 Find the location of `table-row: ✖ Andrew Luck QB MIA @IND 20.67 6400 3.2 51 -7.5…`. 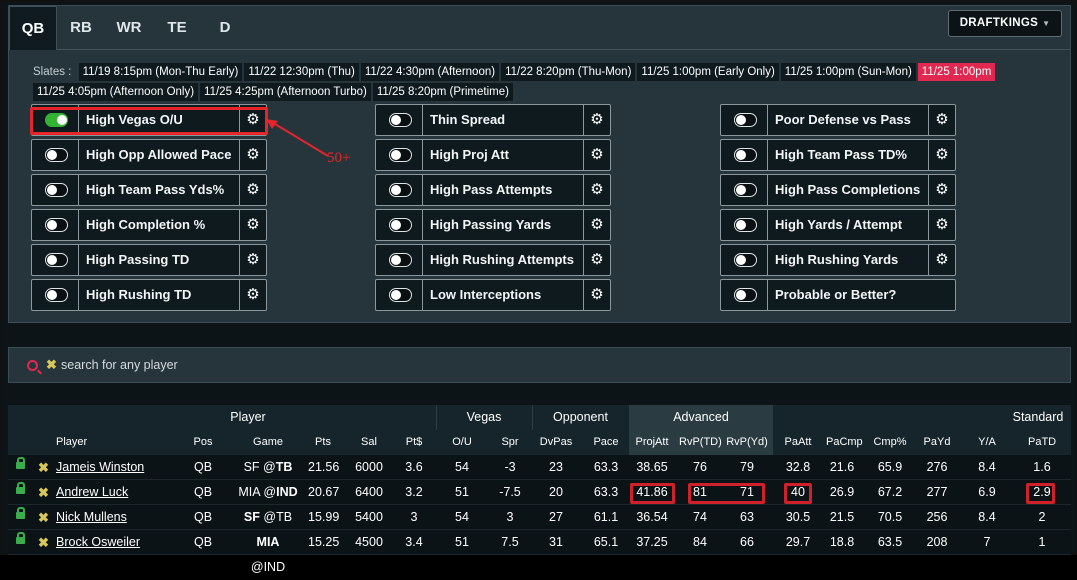

table-row: ✖ Andrew Luck QB MIA @IND 20.67 6400 3.2 51 -7.5… is located at coordinates (539, 492).